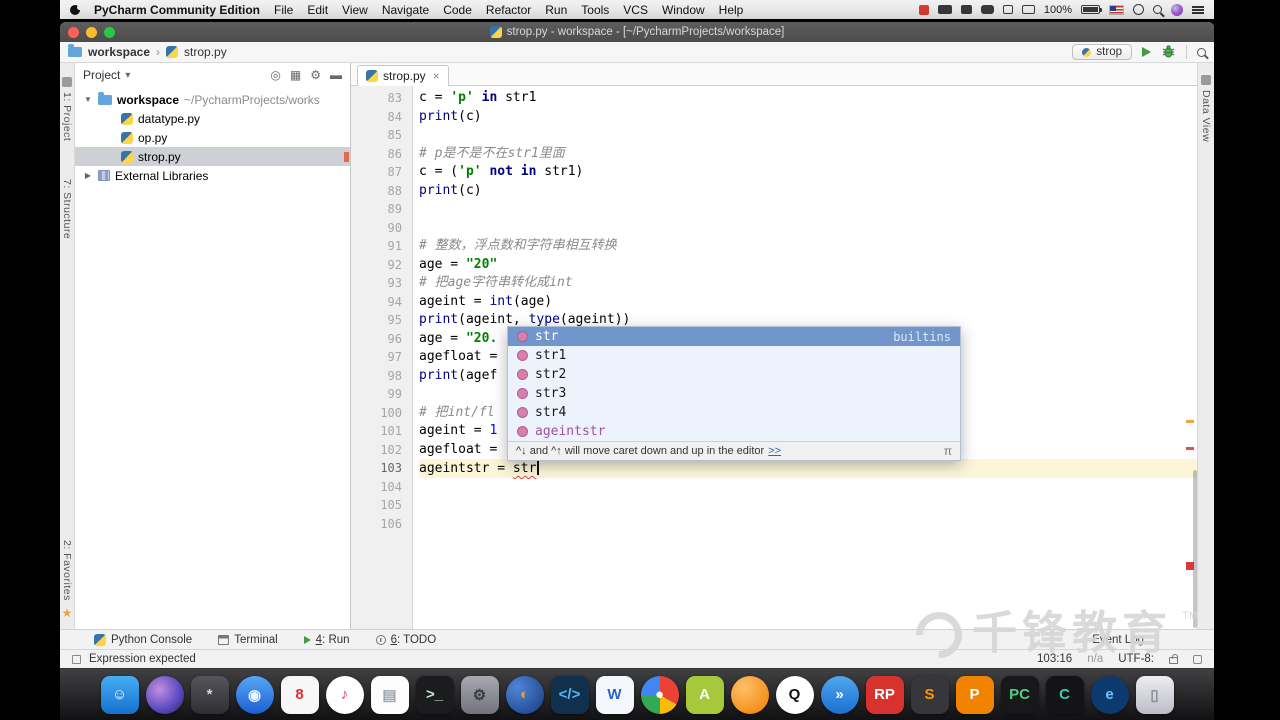 The width and height of the screenshot is (1280, 720). Describe the element at coordinates (551, 393) in the screenshot. I see `completion-label: str3` at that location.